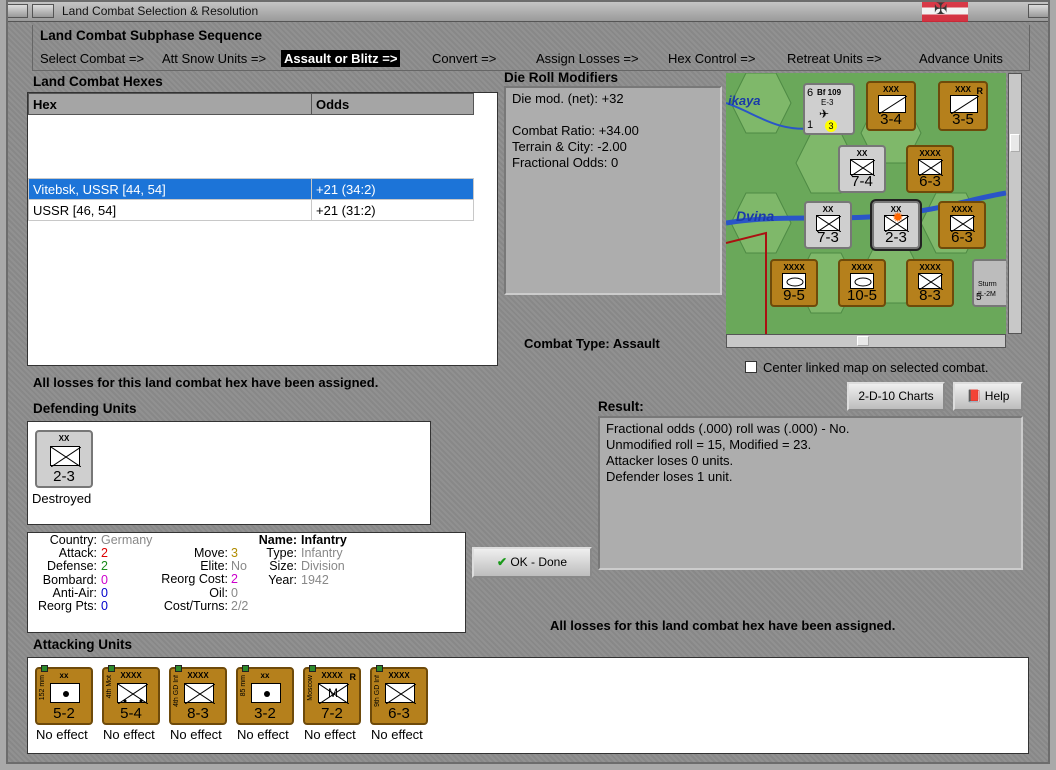 The width and height of the screenshot is (1056, 770). I want to click on infantry-symbol-icon, so click(65, 456).